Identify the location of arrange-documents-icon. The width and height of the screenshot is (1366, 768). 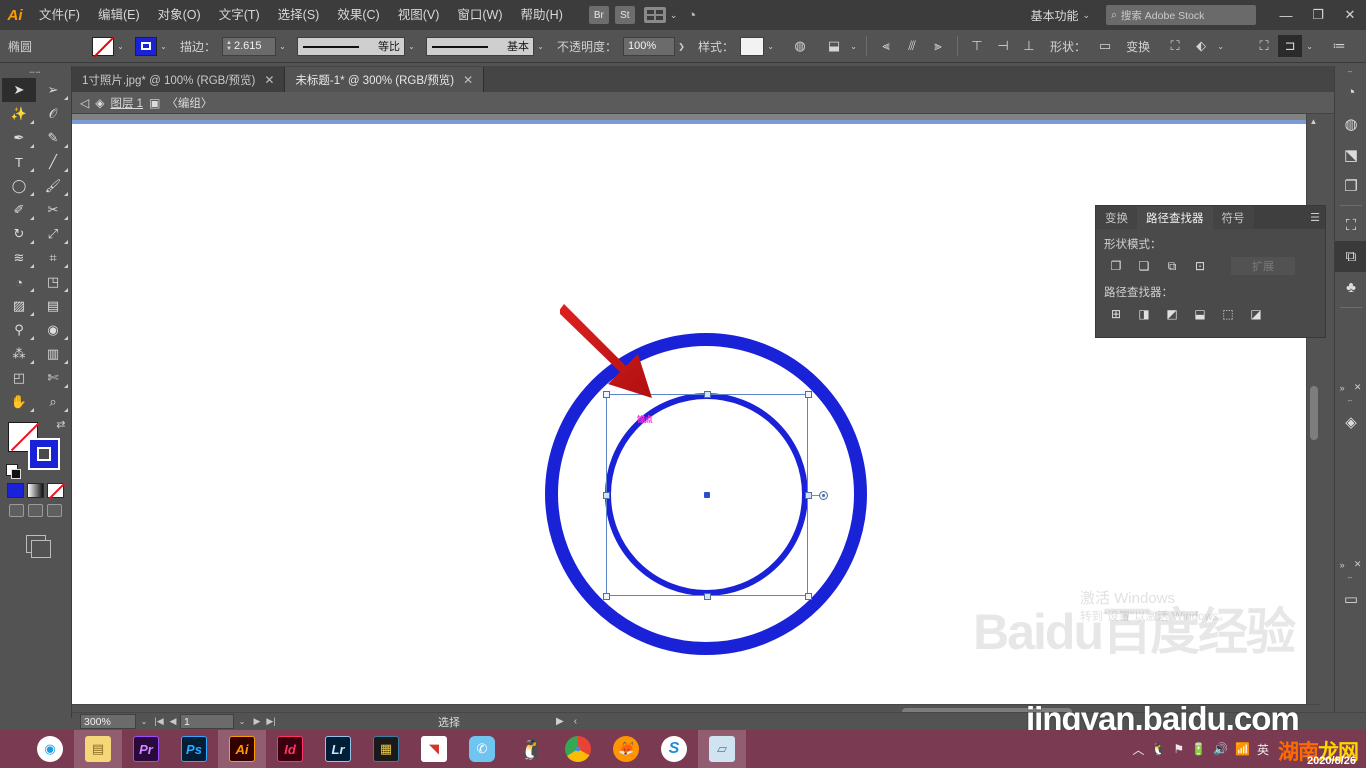
(654, 15).